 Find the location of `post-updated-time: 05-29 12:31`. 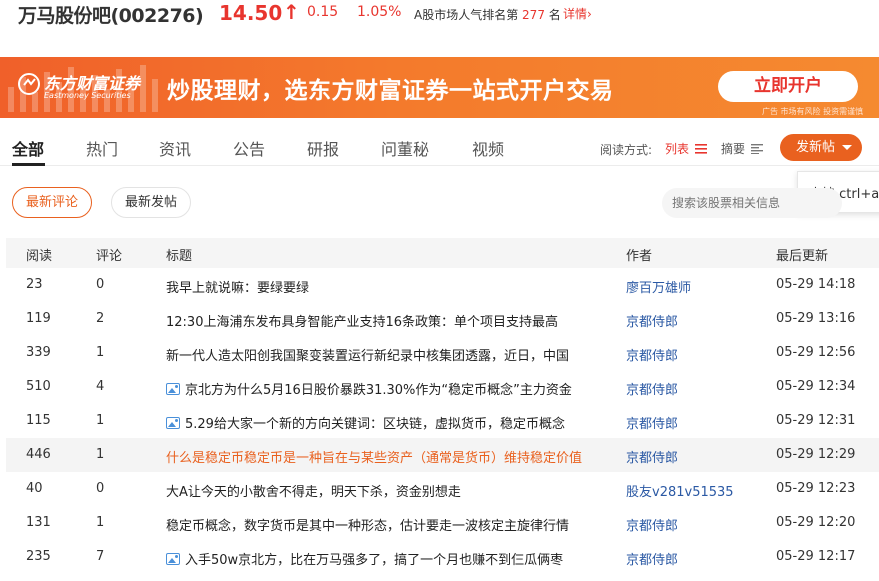

post-updated-time: 05-29 12:31 is located at coordinates (816, 420).